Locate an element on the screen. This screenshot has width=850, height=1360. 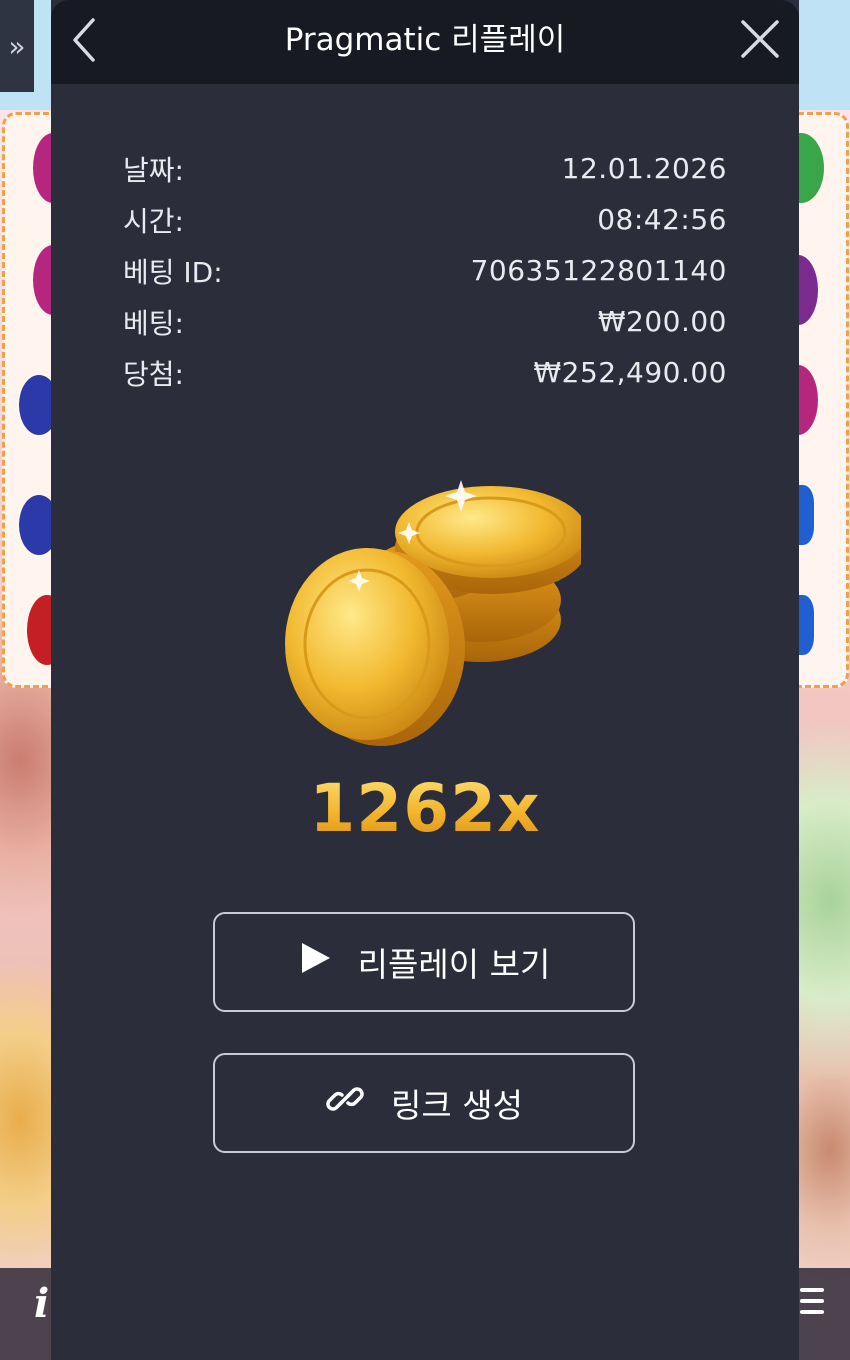
modal-header: Pragmatic 리플레이 is located at coordinates (425, 42).